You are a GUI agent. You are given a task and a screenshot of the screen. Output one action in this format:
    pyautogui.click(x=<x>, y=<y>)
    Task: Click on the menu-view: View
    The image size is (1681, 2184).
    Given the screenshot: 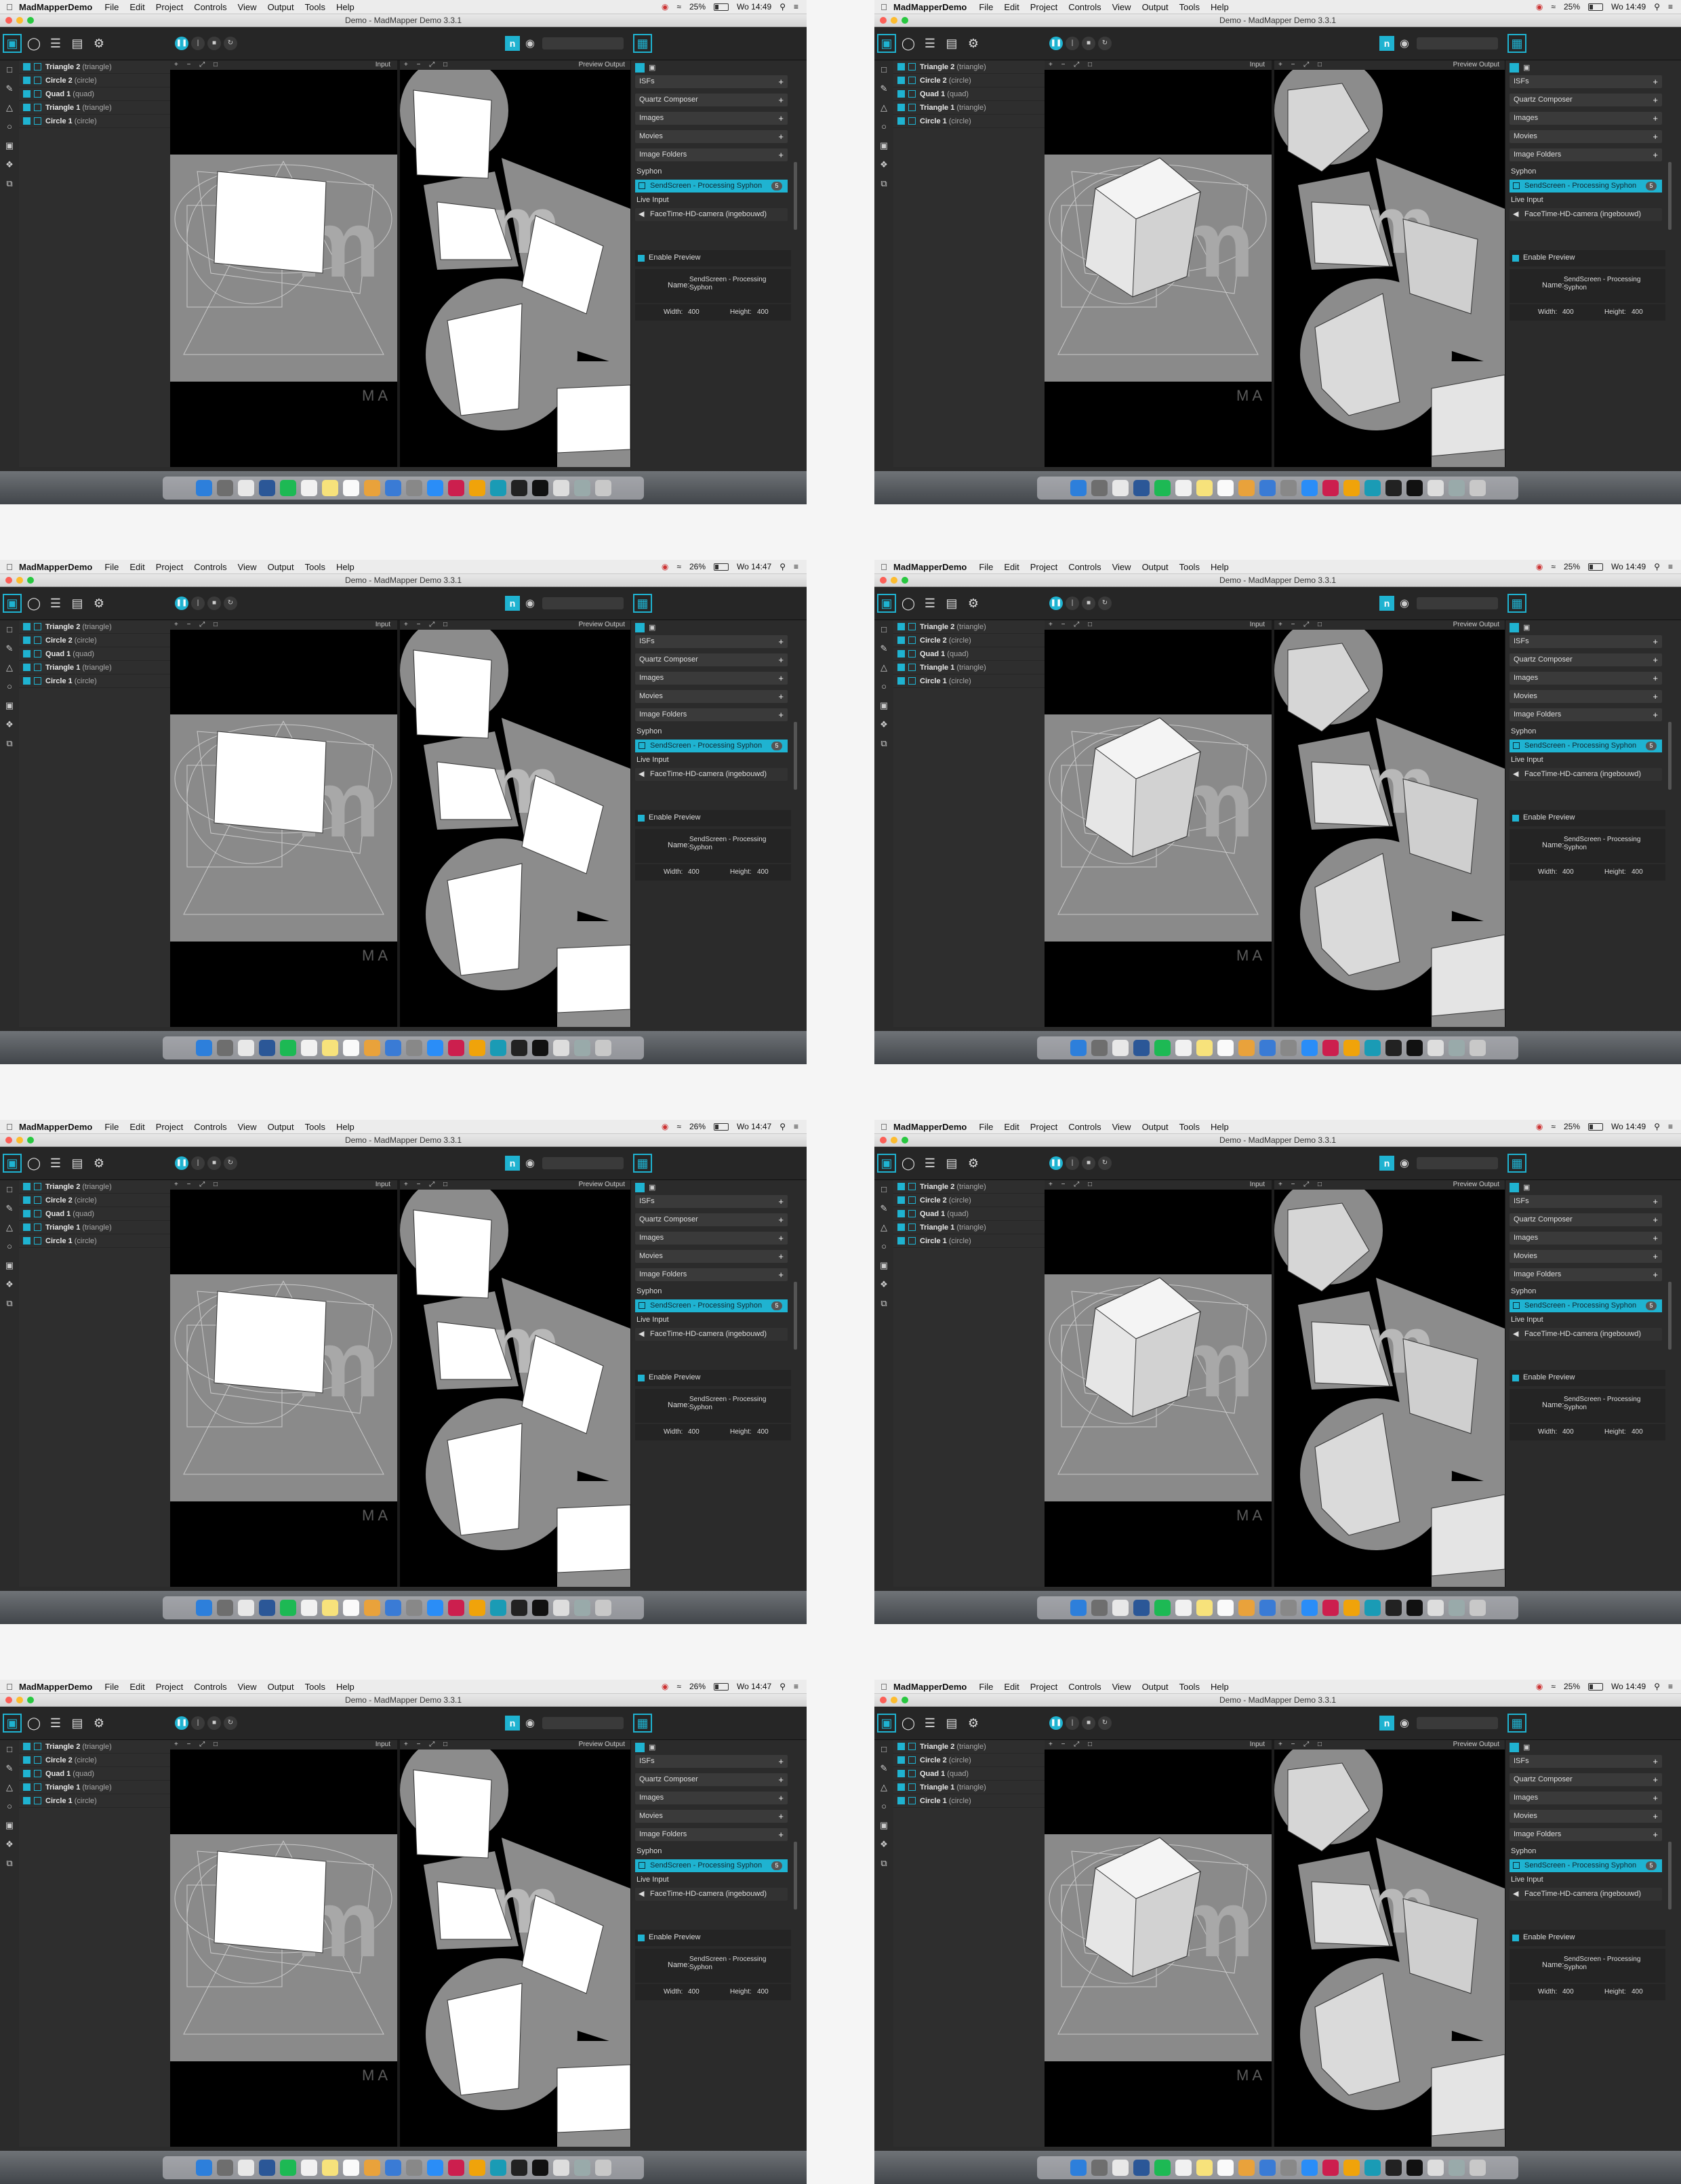 What is the action you would take?
    pyautogui.click(x=248, y=567)
    